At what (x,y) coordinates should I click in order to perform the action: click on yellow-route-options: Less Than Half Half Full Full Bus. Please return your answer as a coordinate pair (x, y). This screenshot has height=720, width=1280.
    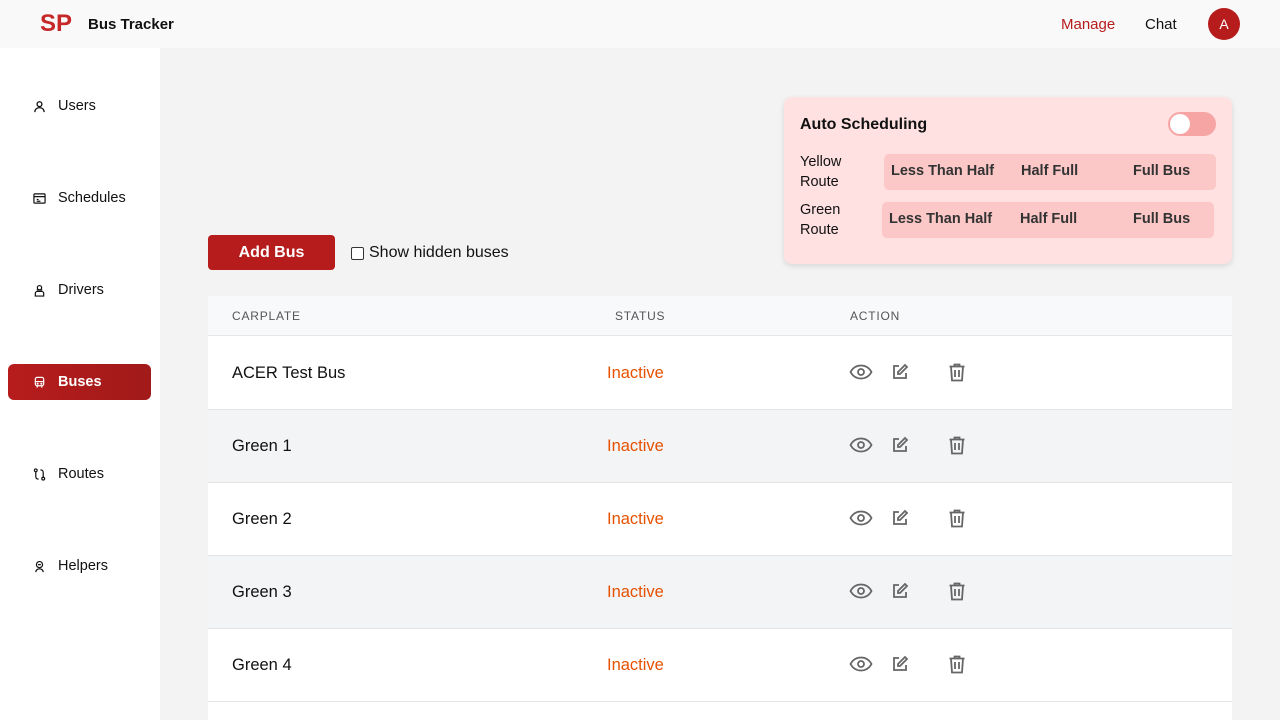
    Looking at the image, I should click on (1050, 172).